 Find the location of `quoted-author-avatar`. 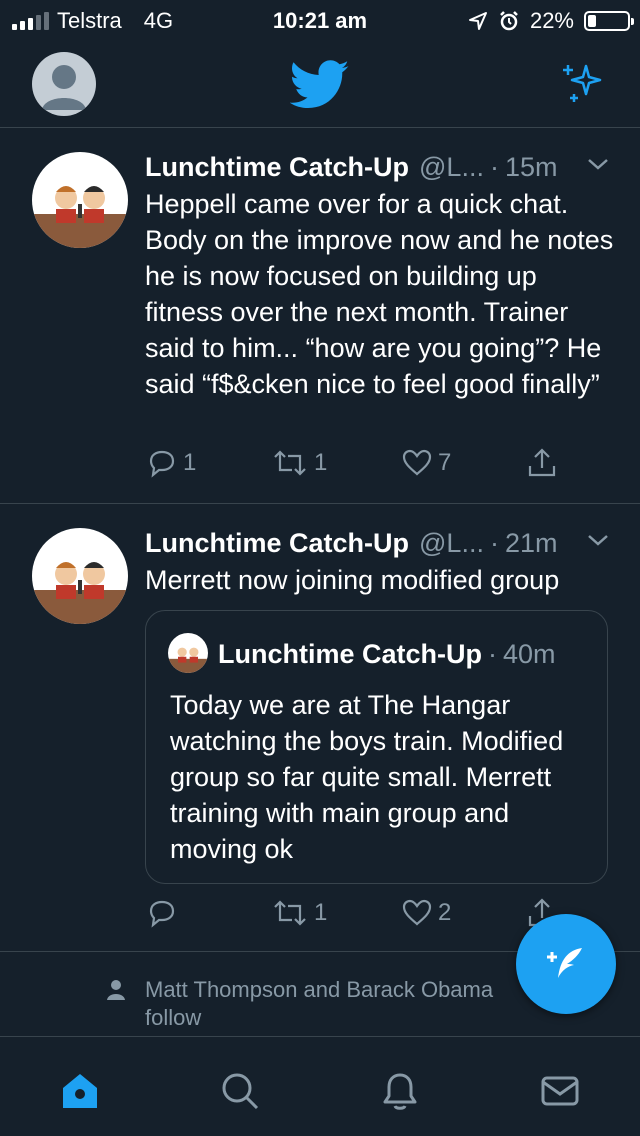

quoted-author-avatar is located at coordinates (188, 653).